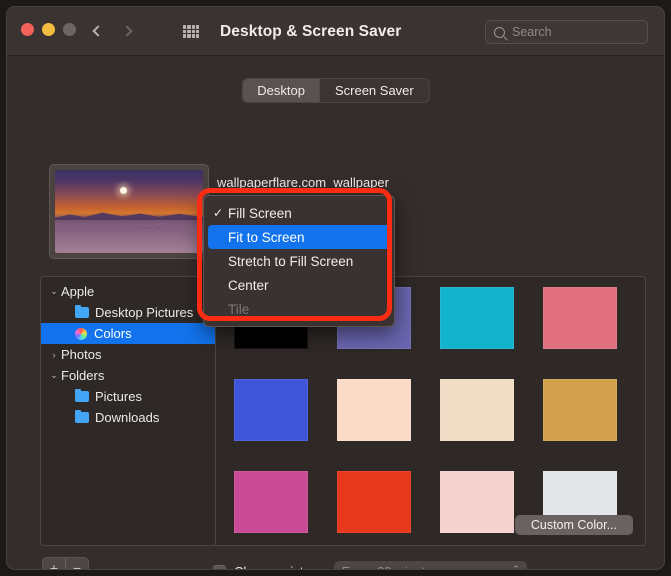 Image resolution: width=671 pixels, height=576 pixels. I want to click on sidebar-item-label: Photos, so click(81, 354).